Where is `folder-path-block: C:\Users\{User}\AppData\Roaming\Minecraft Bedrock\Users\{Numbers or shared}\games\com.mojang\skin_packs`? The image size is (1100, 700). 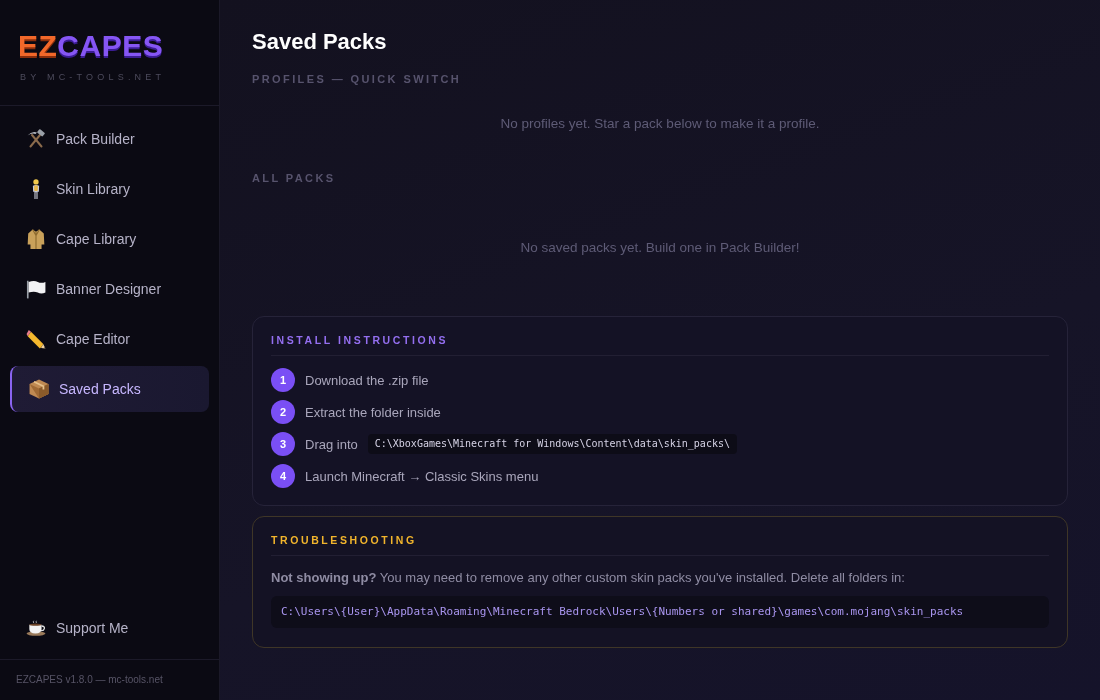
folder-path-block: C:\Users\{User}\AppData\Roaming\Minecraft Bedrock\Users\{Numbers or shared}\games\com.mojang\skin_packs is located at coordinates (660, 612).